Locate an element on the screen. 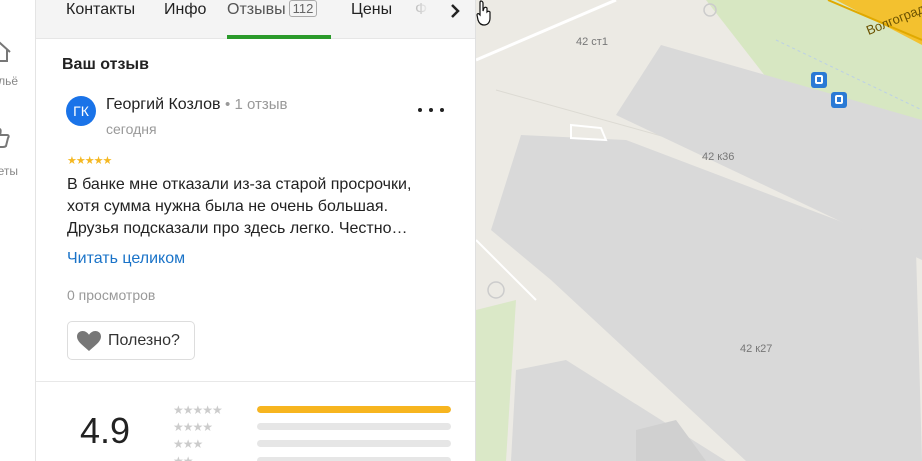 Image resolution: width=922 pixels, height=461 pixels. map-label-building: 42 к27 is located at coordinates (756, 349).